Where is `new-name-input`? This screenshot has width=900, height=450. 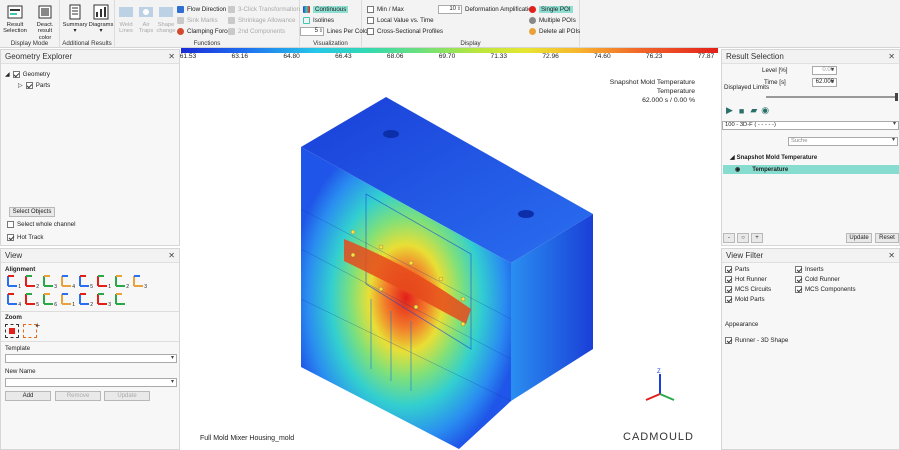
new-name-input is located at coordinates (91, 382).